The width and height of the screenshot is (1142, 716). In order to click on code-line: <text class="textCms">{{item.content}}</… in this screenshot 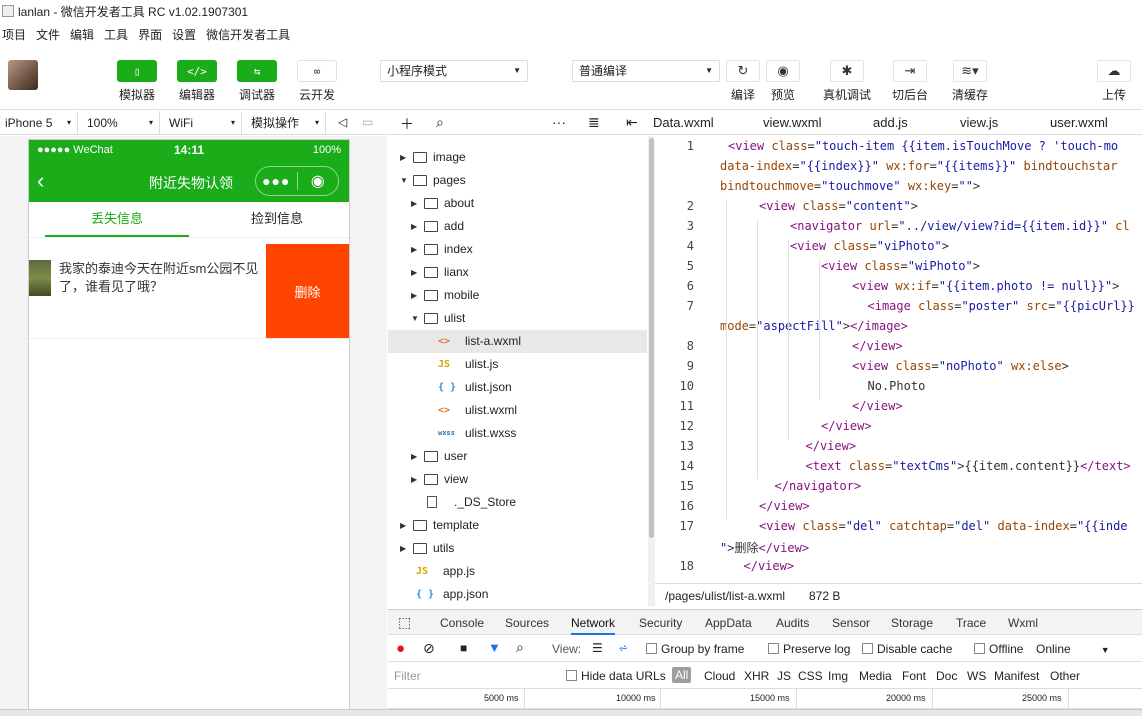, I will do `click(968, 466)`.